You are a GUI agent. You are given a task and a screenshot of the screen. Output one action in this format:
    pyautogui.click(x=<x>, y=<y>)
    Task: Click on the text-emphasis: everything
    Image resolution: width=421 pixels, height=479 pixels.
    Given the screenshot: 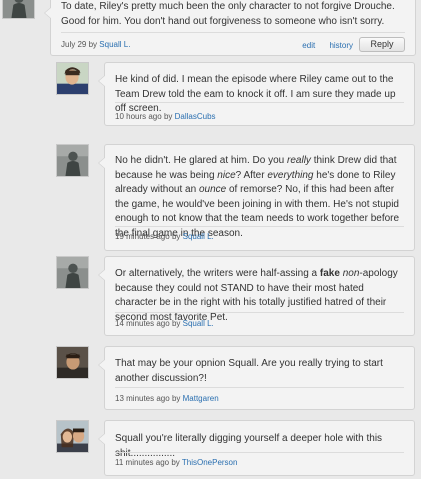 What is the action you would take?
    pyautogui.click(x=290, y=175)
    